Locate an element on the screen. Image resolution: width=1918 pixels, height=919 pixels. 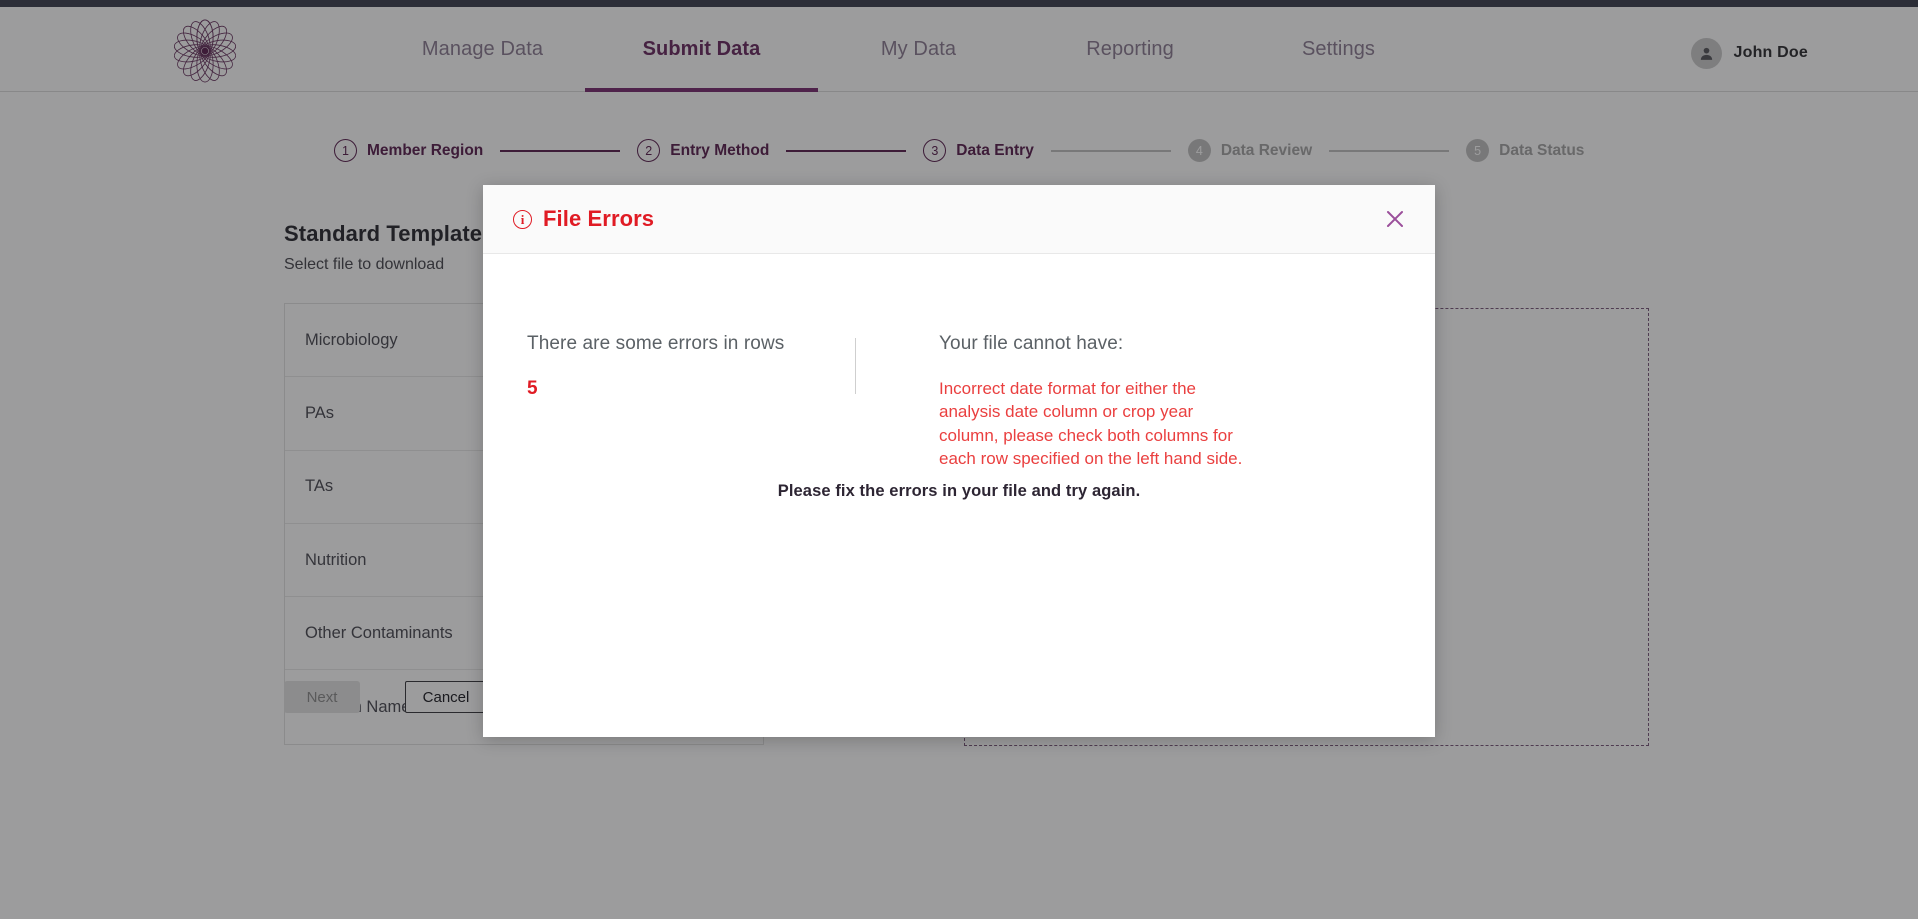
error-rows-heading: There are some errors in rows is located at coordinates (656, 343).